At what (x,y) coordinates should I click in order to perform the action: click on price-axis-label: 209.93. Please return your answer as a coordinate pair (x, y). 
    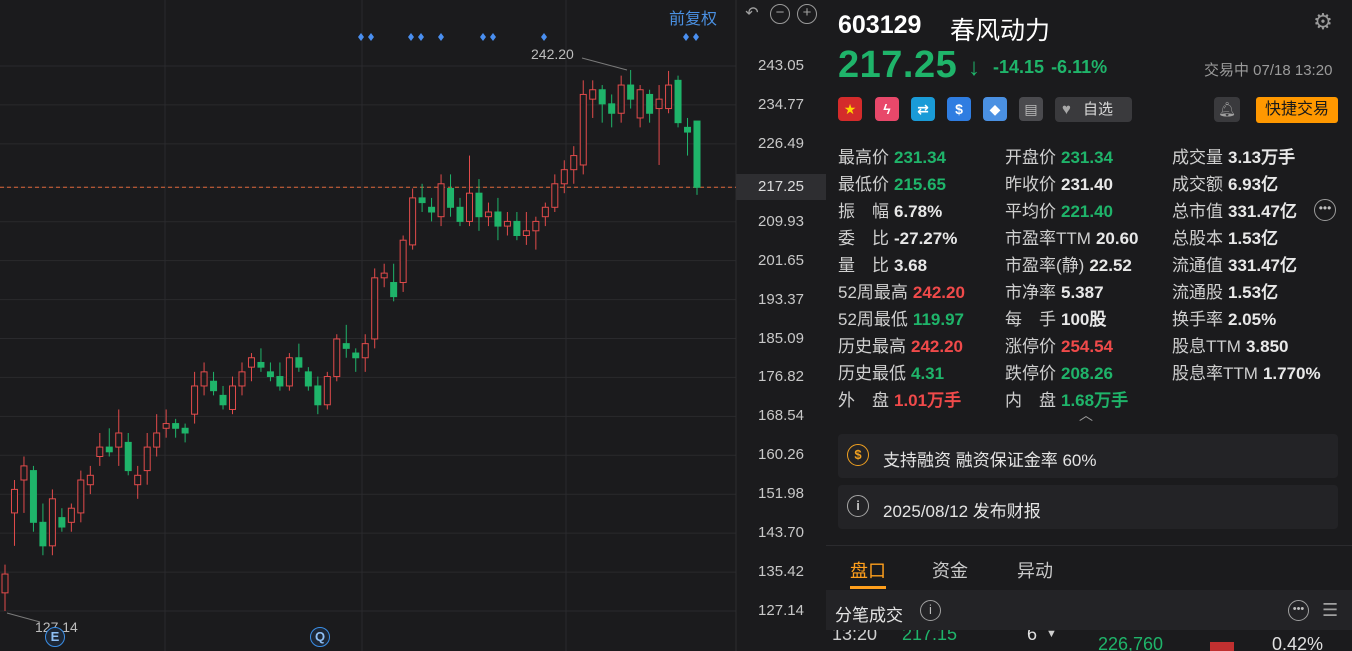
    Looking at the image, I should click on (781, 221).